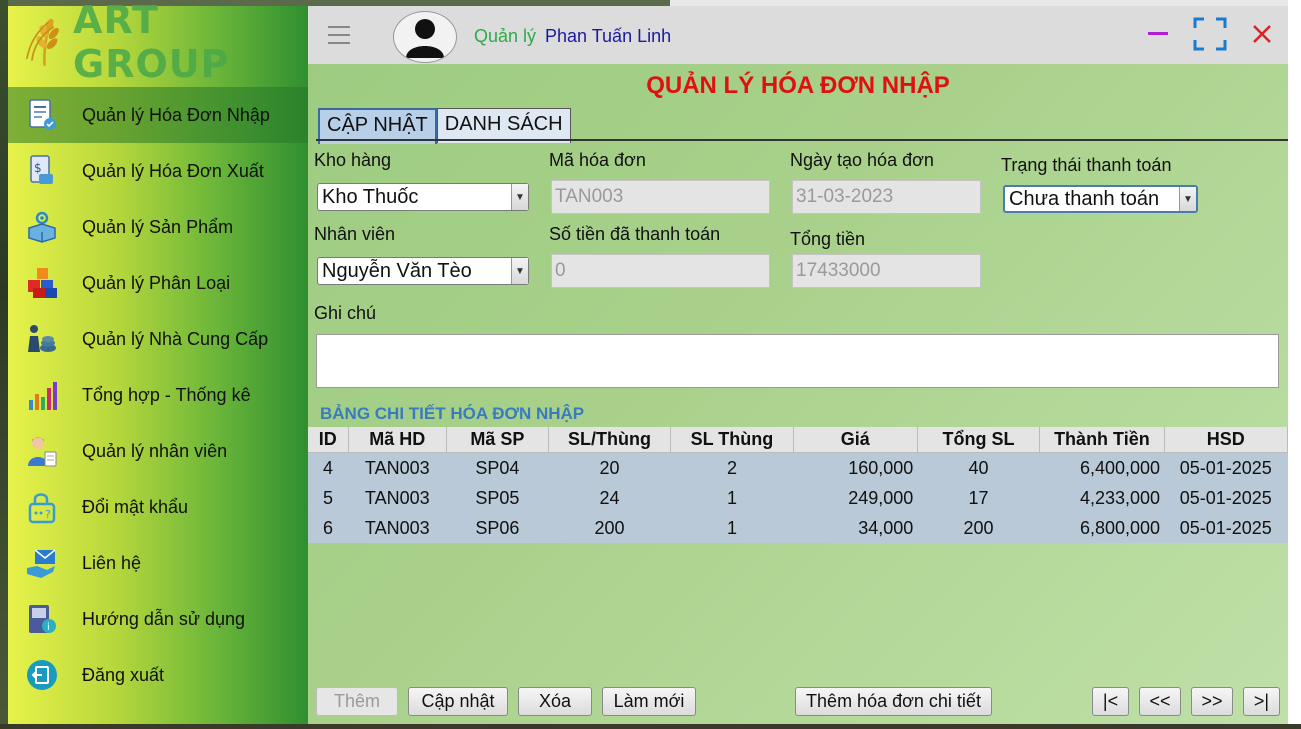  I want to click on sidebar-item-label: Quản lý Hóa Đơn Xuất, so click(173, 170).